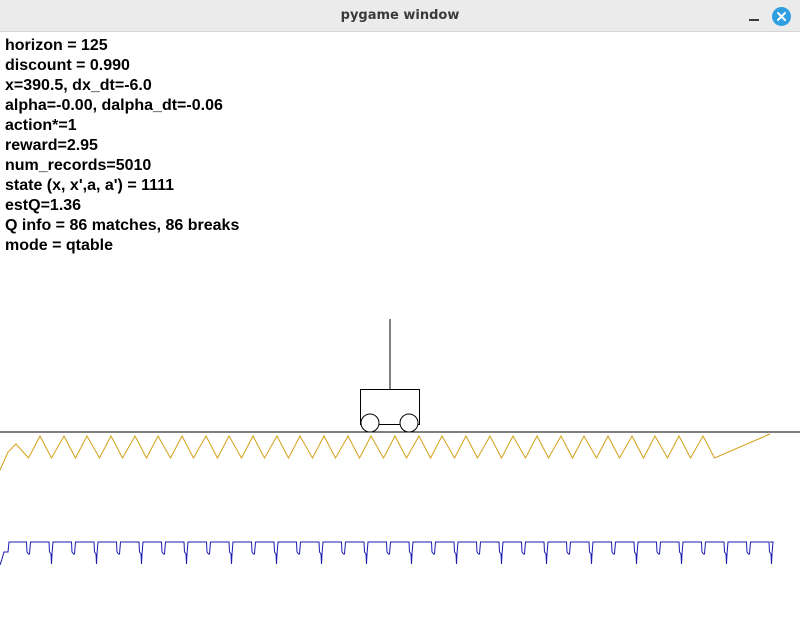 This screenshot has height=632, width=800. Describe the element at coordinates (409, 423) in the screenshot. I see `cart-wheel-right` at that location.